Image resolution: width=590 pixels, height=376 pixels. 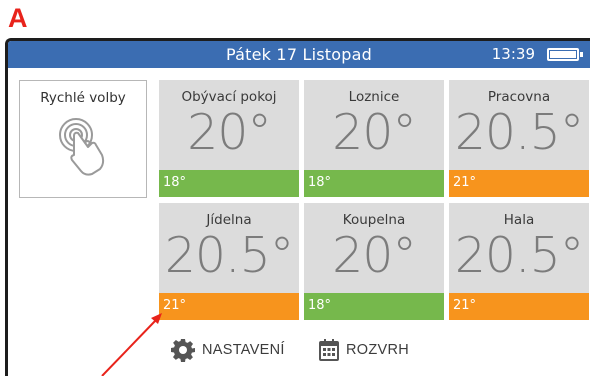 What do you see at coordinates (378, 350) in the screenshot?
I see `schedule-label: ROZVRH` at bounding box center [378, 350].